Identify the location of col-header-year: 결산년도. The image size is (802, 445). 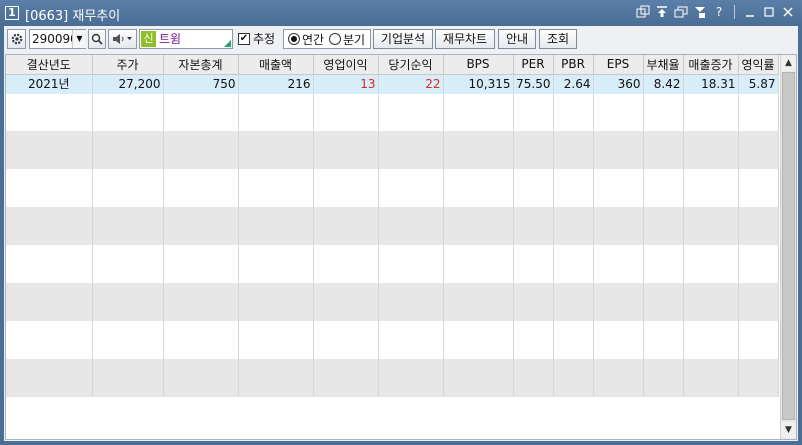
(49, 65).